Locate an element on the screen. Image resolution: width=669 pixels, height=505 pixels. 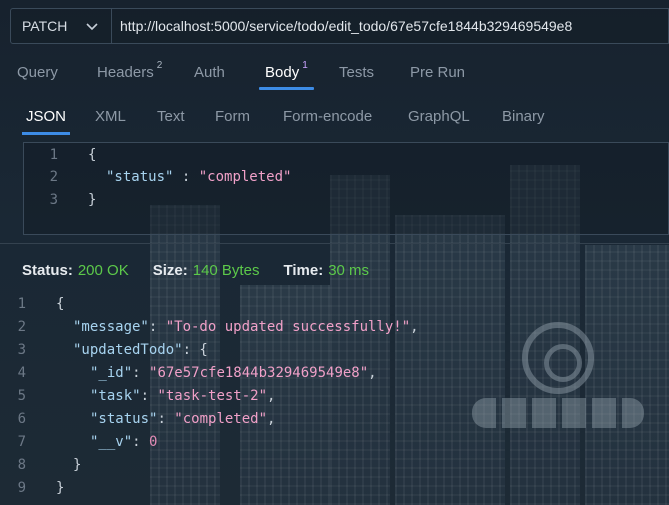
body-tab-text: Text is located at coordinates (171, 116).